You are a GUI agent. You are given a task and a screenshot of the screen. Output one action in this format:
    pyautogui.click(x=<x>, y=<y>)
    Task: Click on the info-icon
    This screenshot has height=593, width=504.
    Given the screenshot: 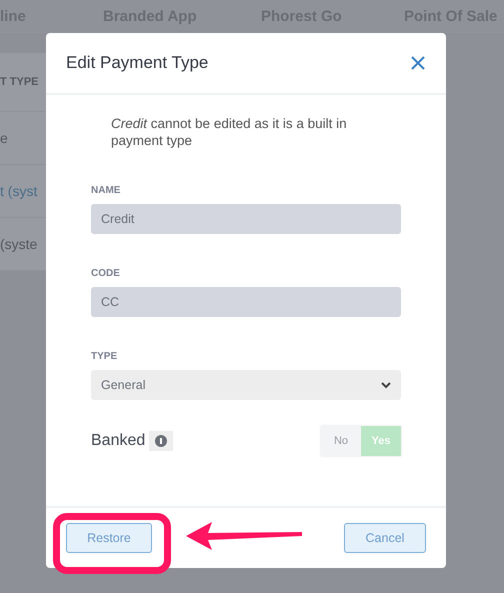 What is the action you would take?
    pyautogui.click(x=161, y=441)
    